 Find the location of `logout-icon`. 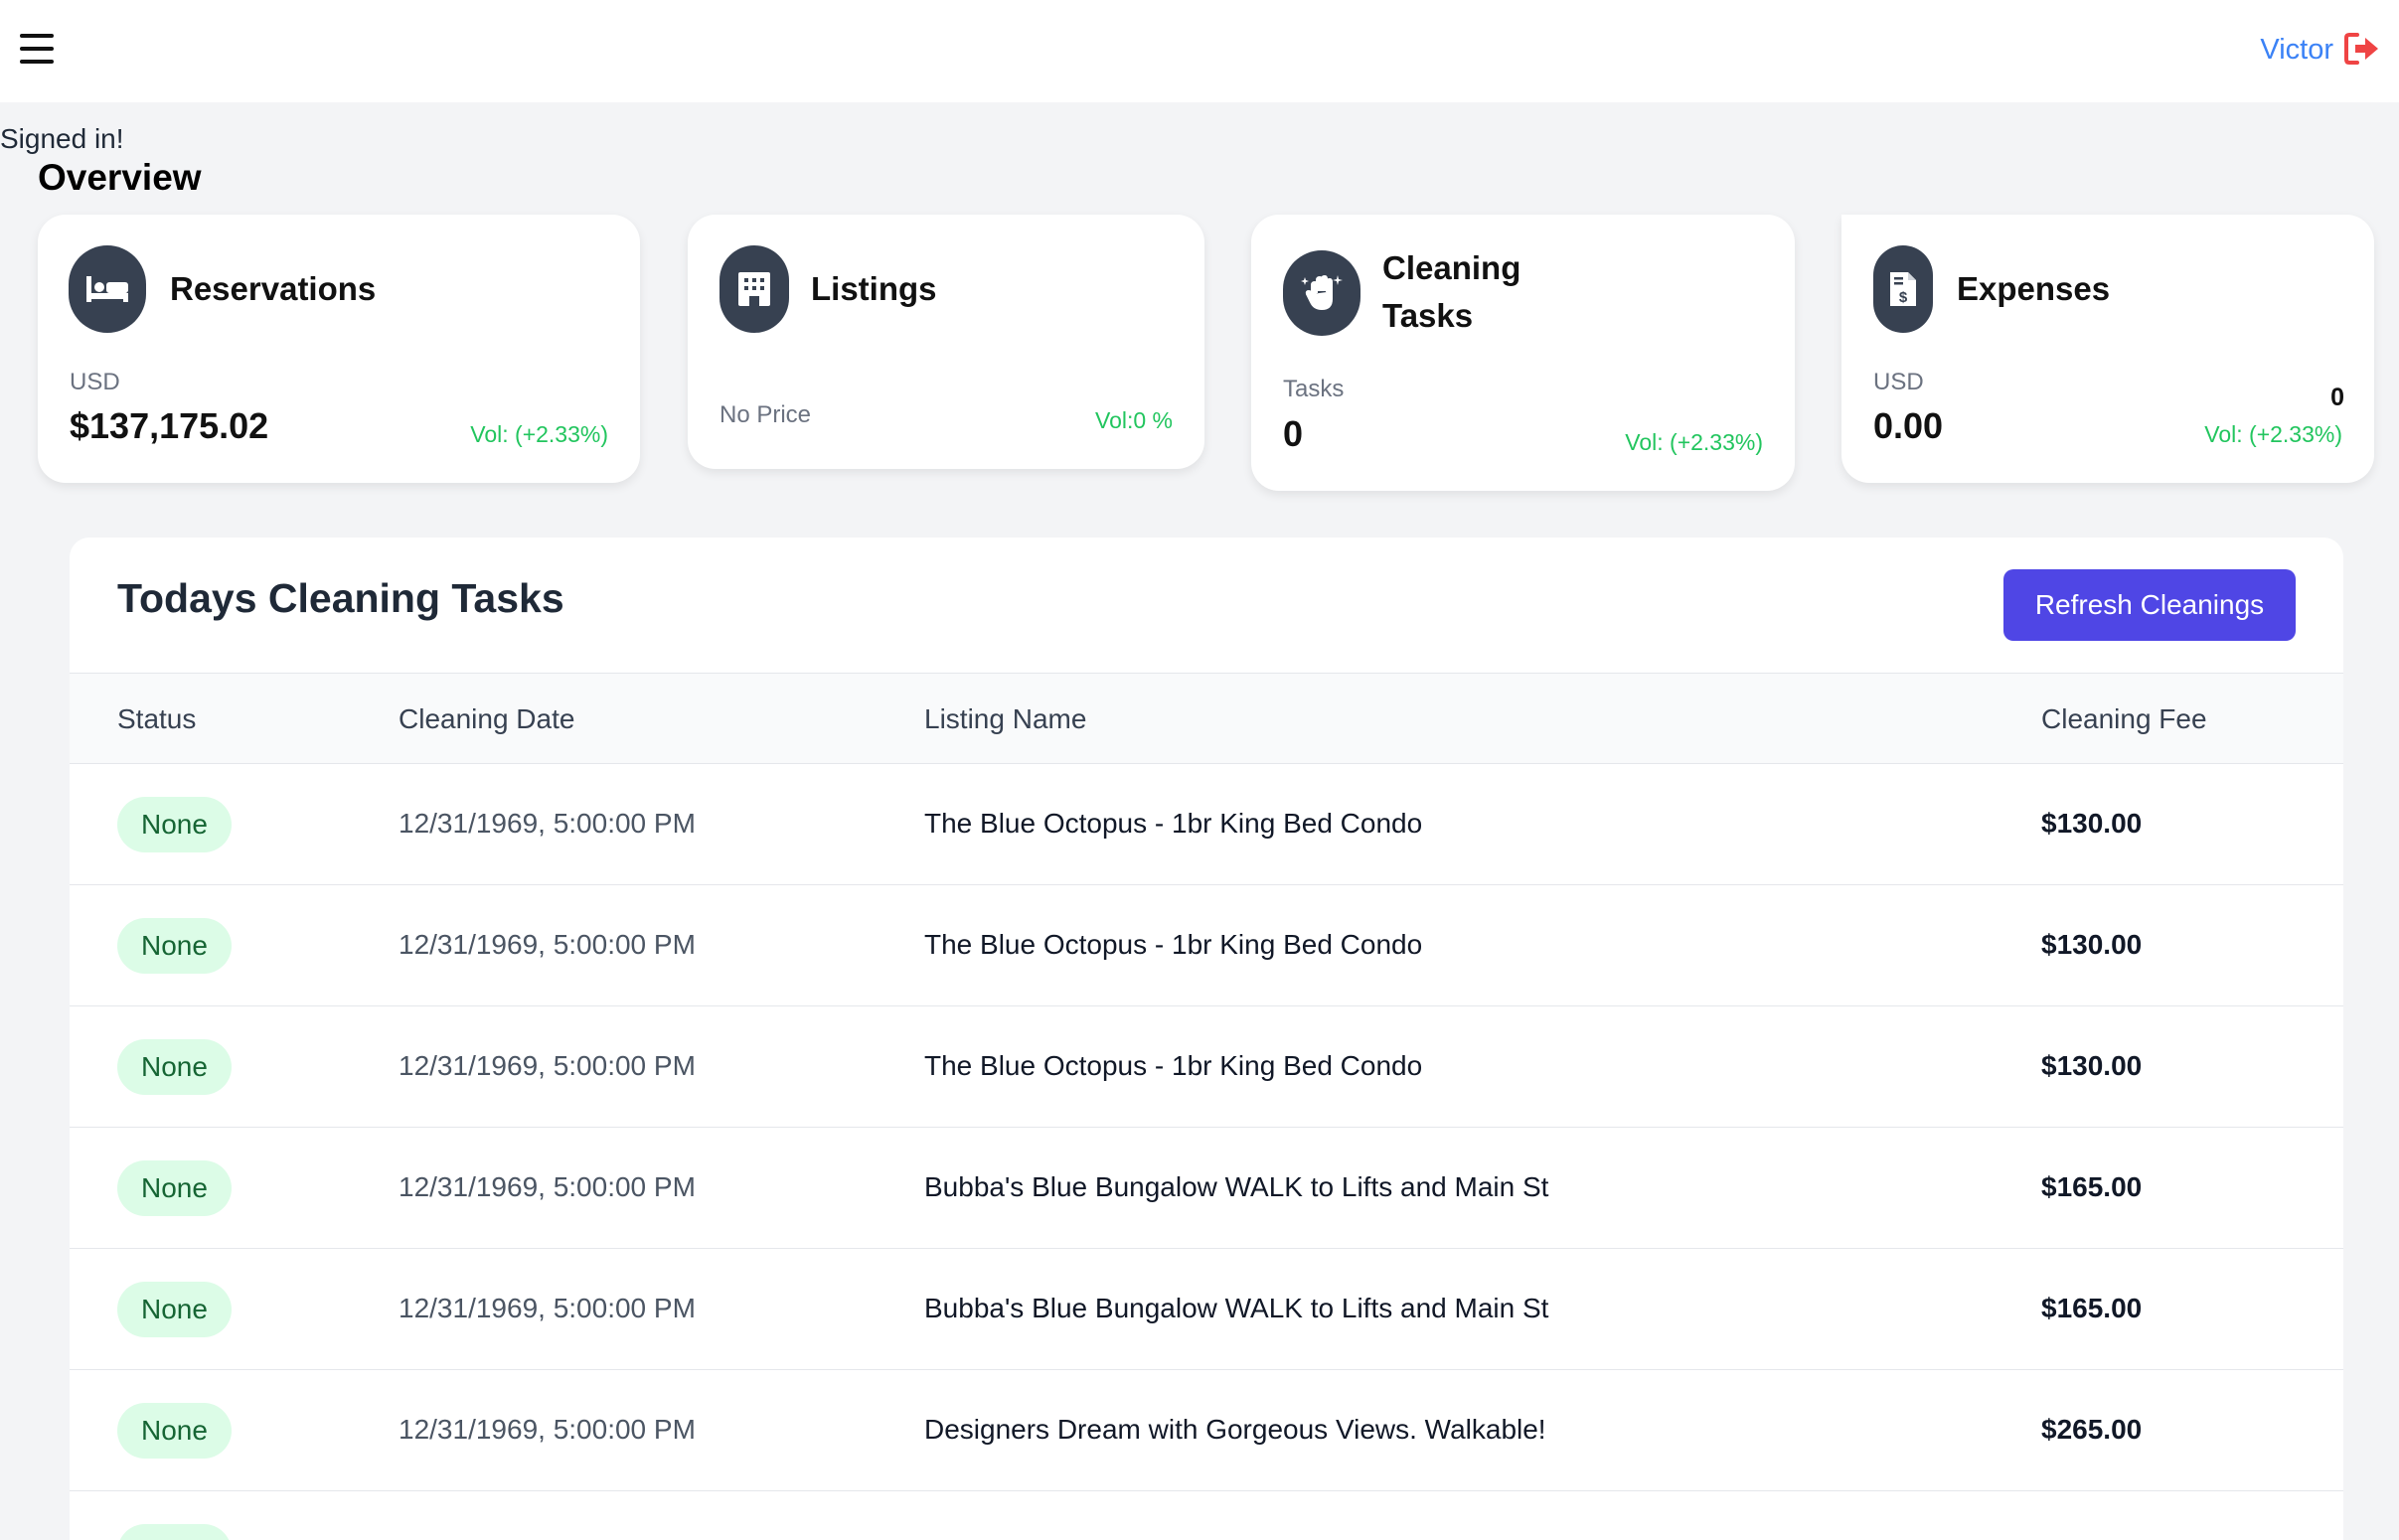

logout-icon is located at coordinates (2362, 49).